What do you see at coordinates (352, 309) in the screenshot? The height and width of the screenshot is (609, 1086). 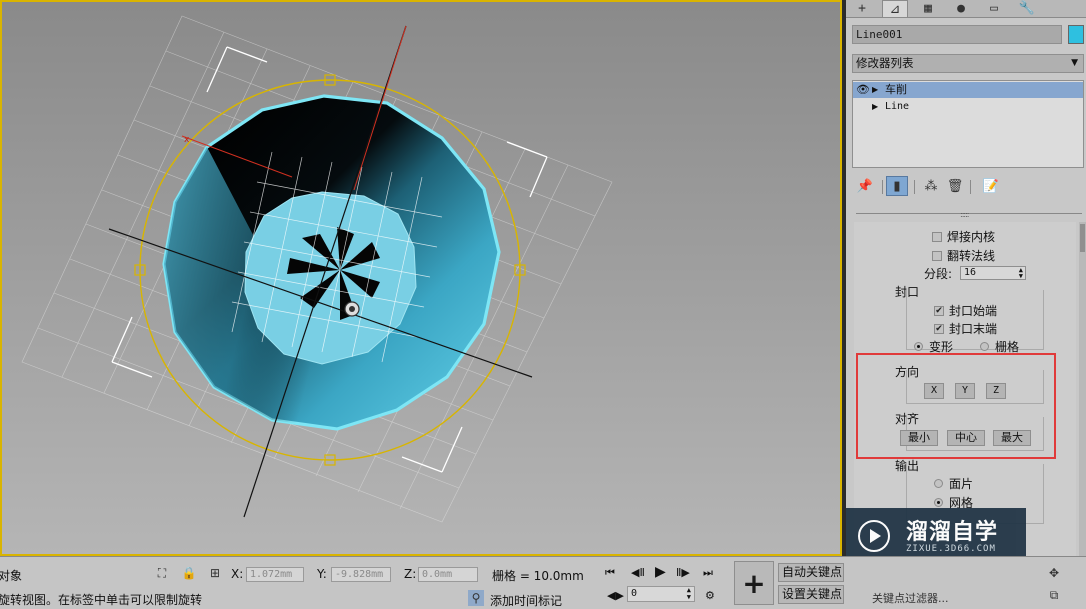 I see `pivot-icon` at bounding box center [352, 309].